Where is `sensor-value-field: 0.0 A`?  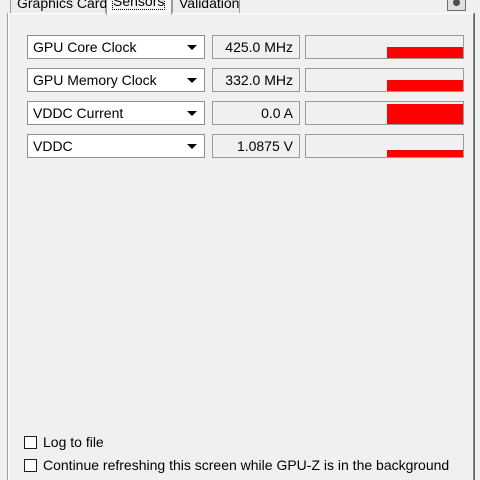 sensor-value-field: 0.0 A is located at coordinates (256, 113).